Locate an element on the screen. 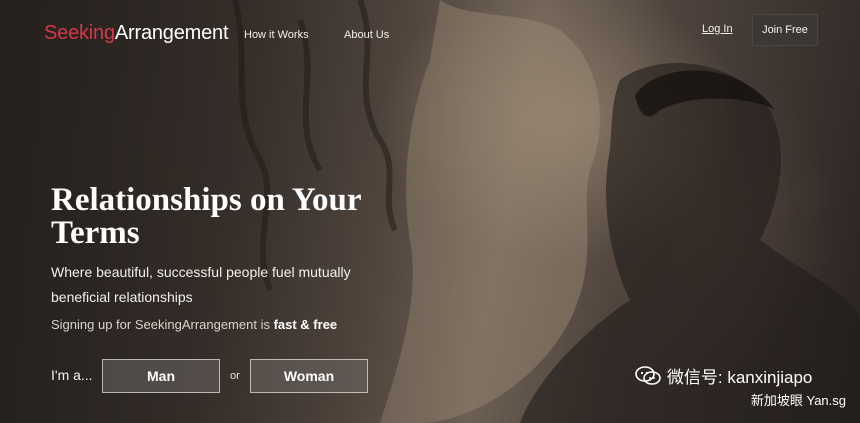  woman-button: Woman is located at coordinates (309, 376).